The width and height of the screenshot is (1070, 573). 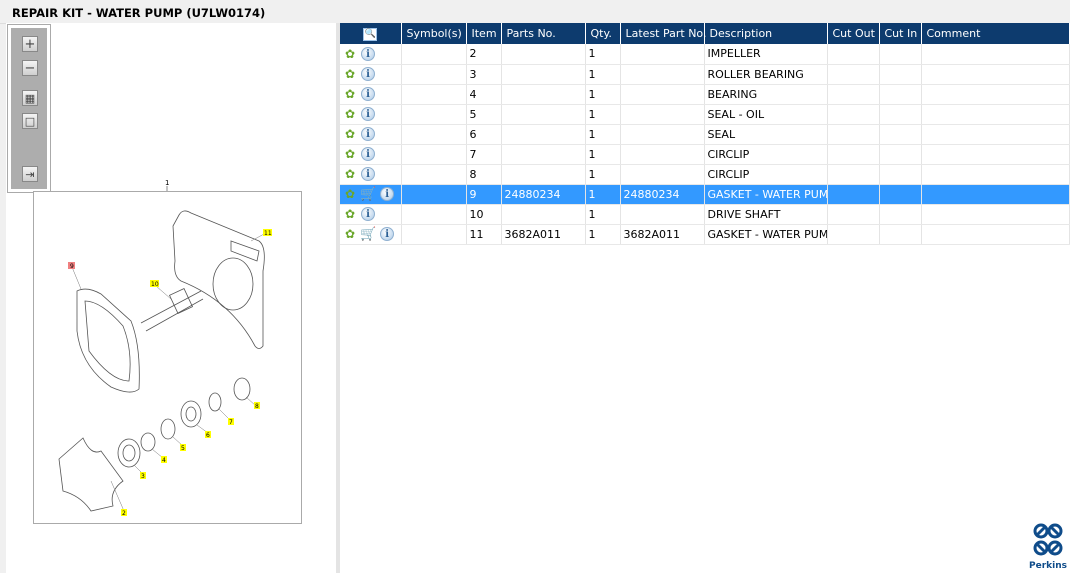 I want to click on column-header-cut-out: Cut Out, so click(x=853, y=33).